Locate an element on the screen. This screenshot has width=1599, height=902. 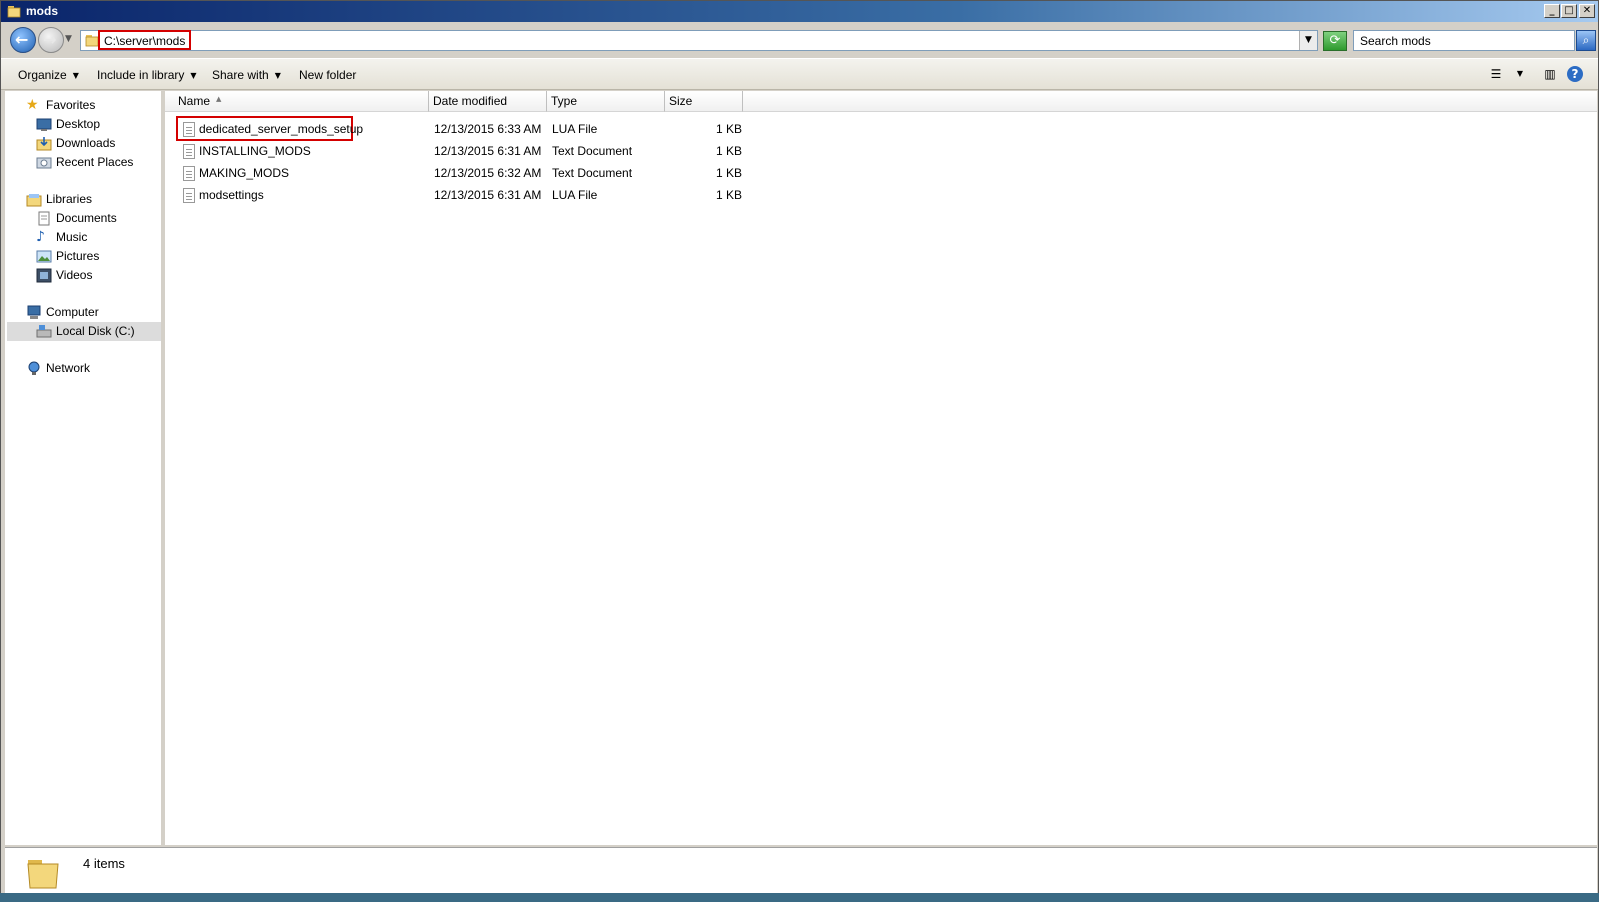
star-icon: ★ is located at coordinates (32, 105).